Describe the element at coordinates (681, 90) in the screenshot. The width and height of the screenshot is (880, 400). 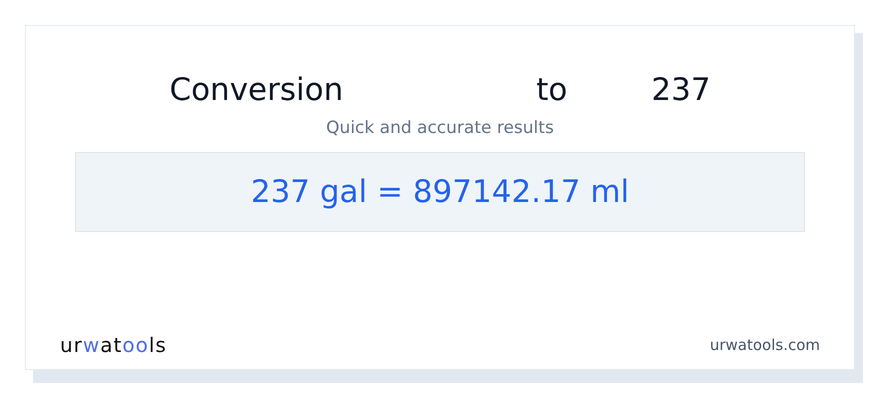
I see `title-word: 237` at that location.